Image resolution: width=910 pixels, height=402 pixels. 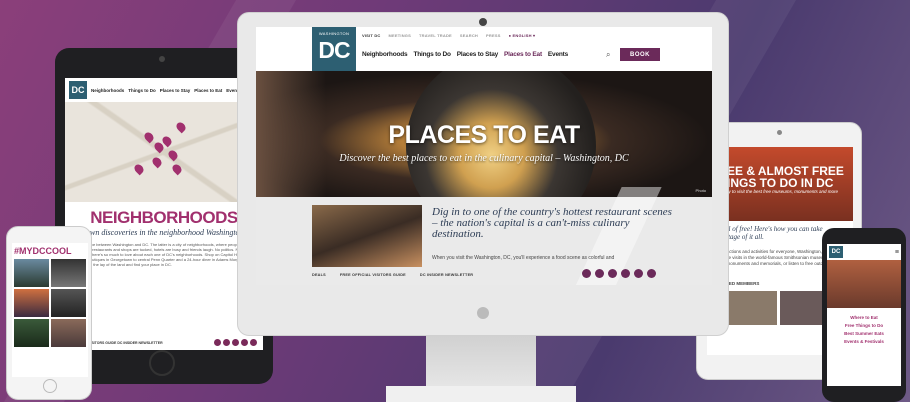 I want to click on phone-left-screen: #MYDCCOOL, so click(x=50, y=310).